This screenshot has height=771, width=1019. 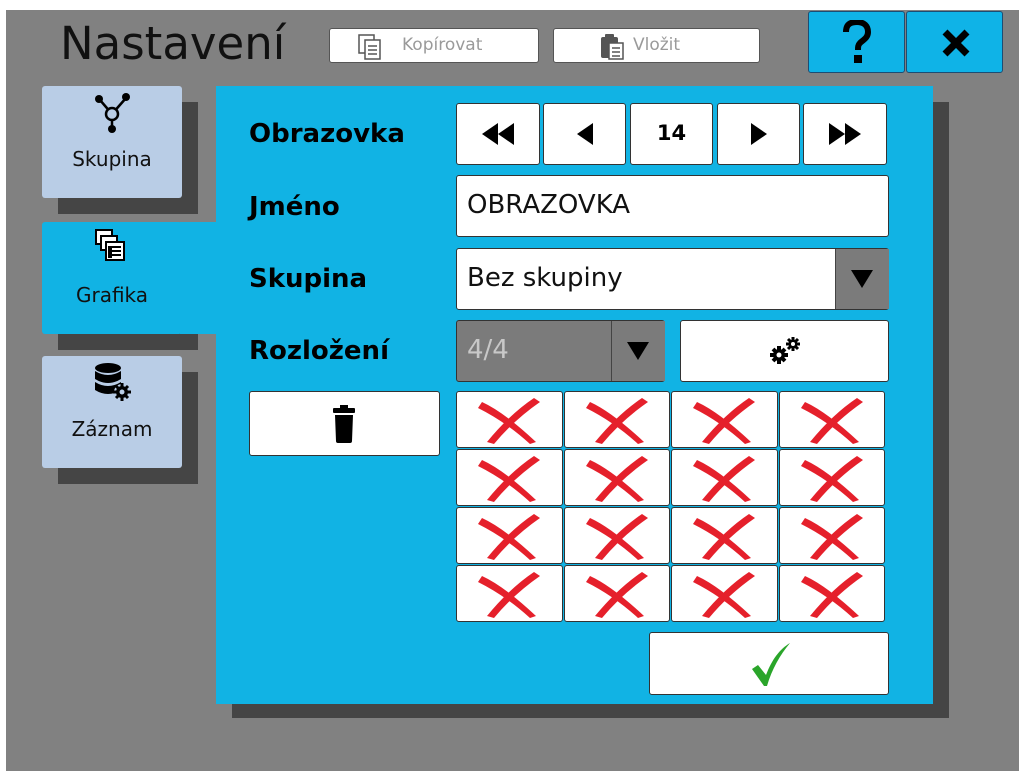 I want to click on first-screen-button, so click(x=498, y=134).